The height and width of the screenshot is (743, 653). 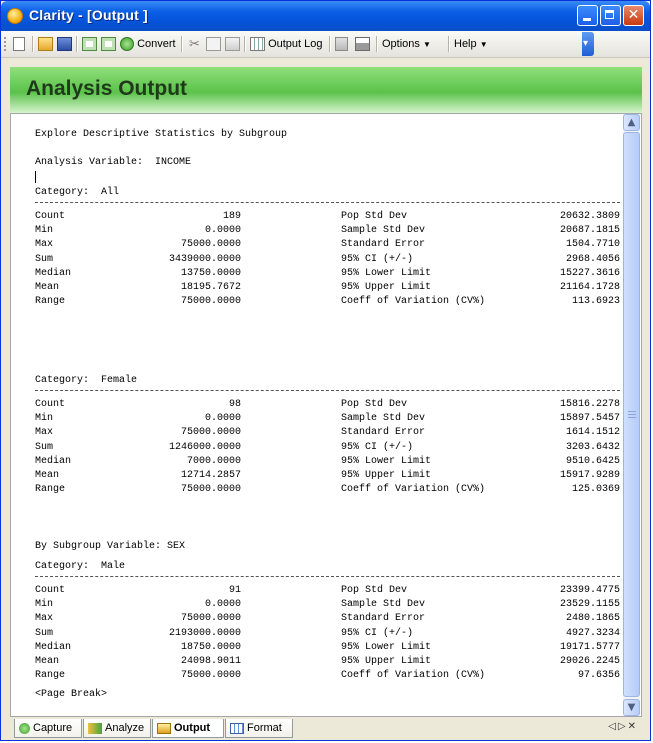 What do you see at coordinates (589, 647) in the screenshot?
I see `stat-value: 19171.5777` at bounding box center [589, 647].